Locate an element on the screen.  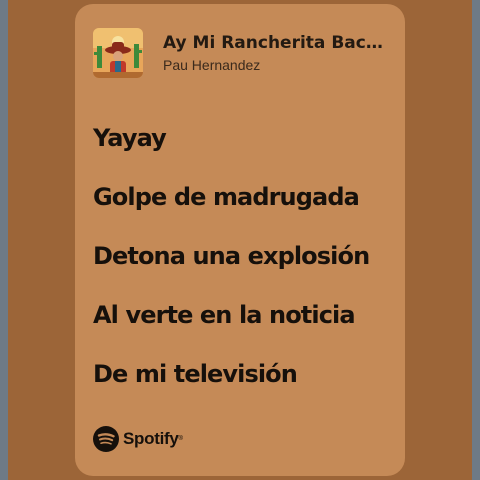
lyric-line: Detona una explosión is located at coordinates (231, 256).